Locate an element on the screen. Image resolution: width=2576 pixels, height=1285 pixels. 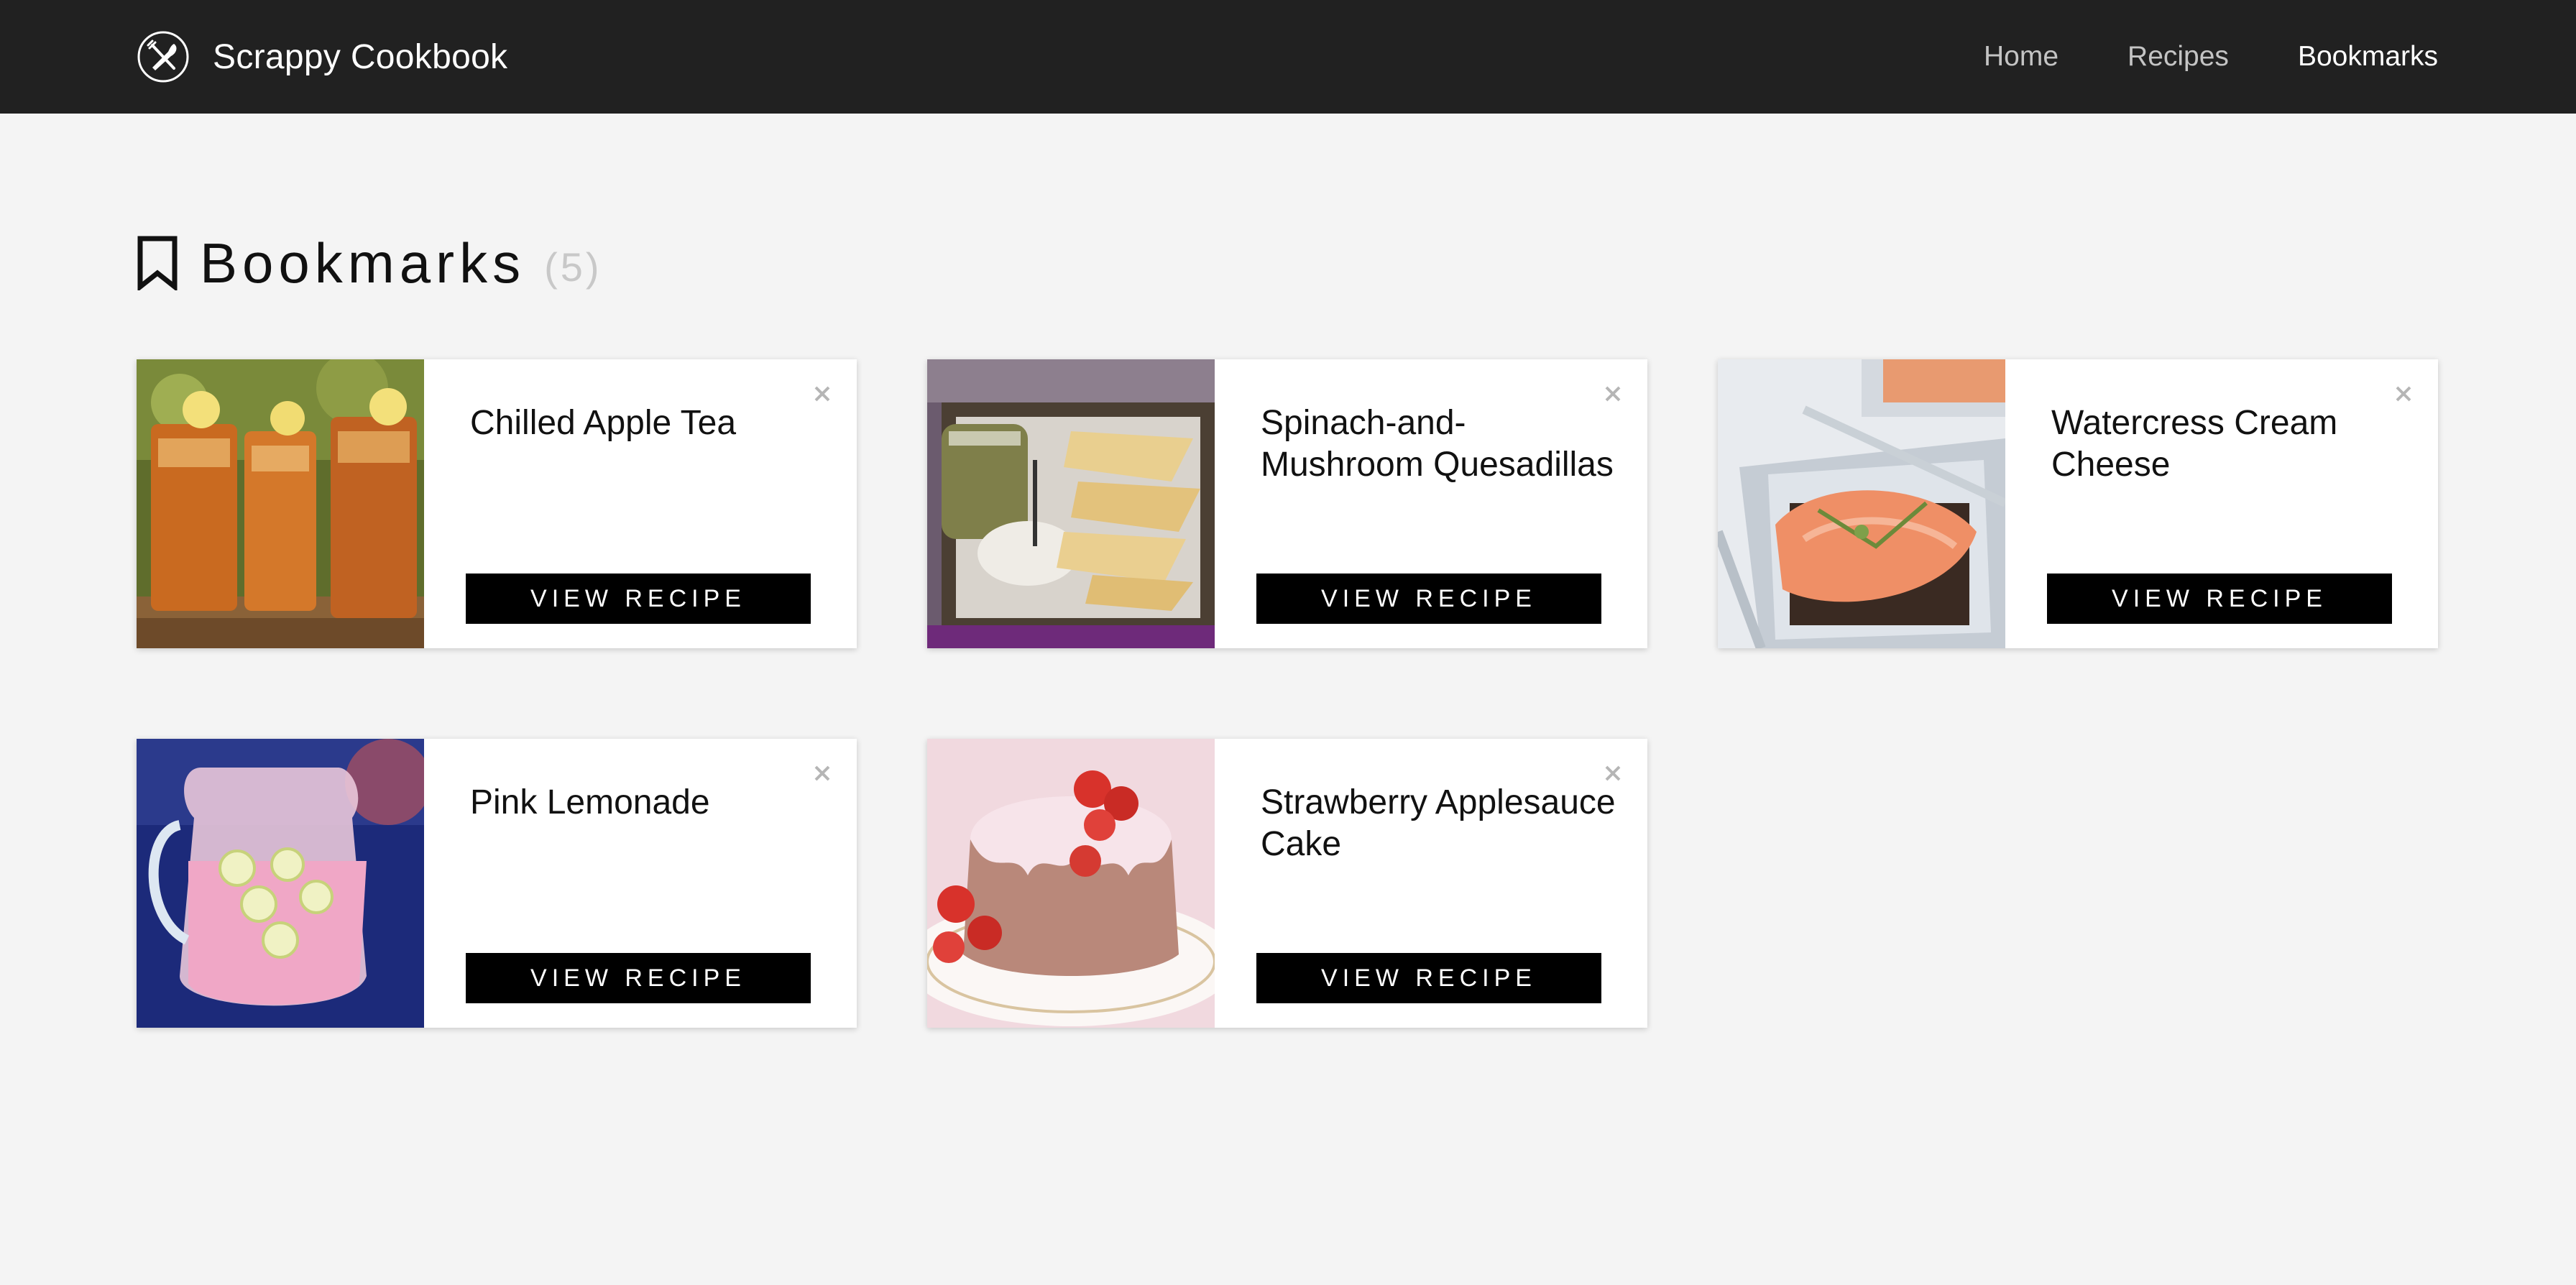
brand-name: Scrappy Cookbook is located at coordinates (360, 56).